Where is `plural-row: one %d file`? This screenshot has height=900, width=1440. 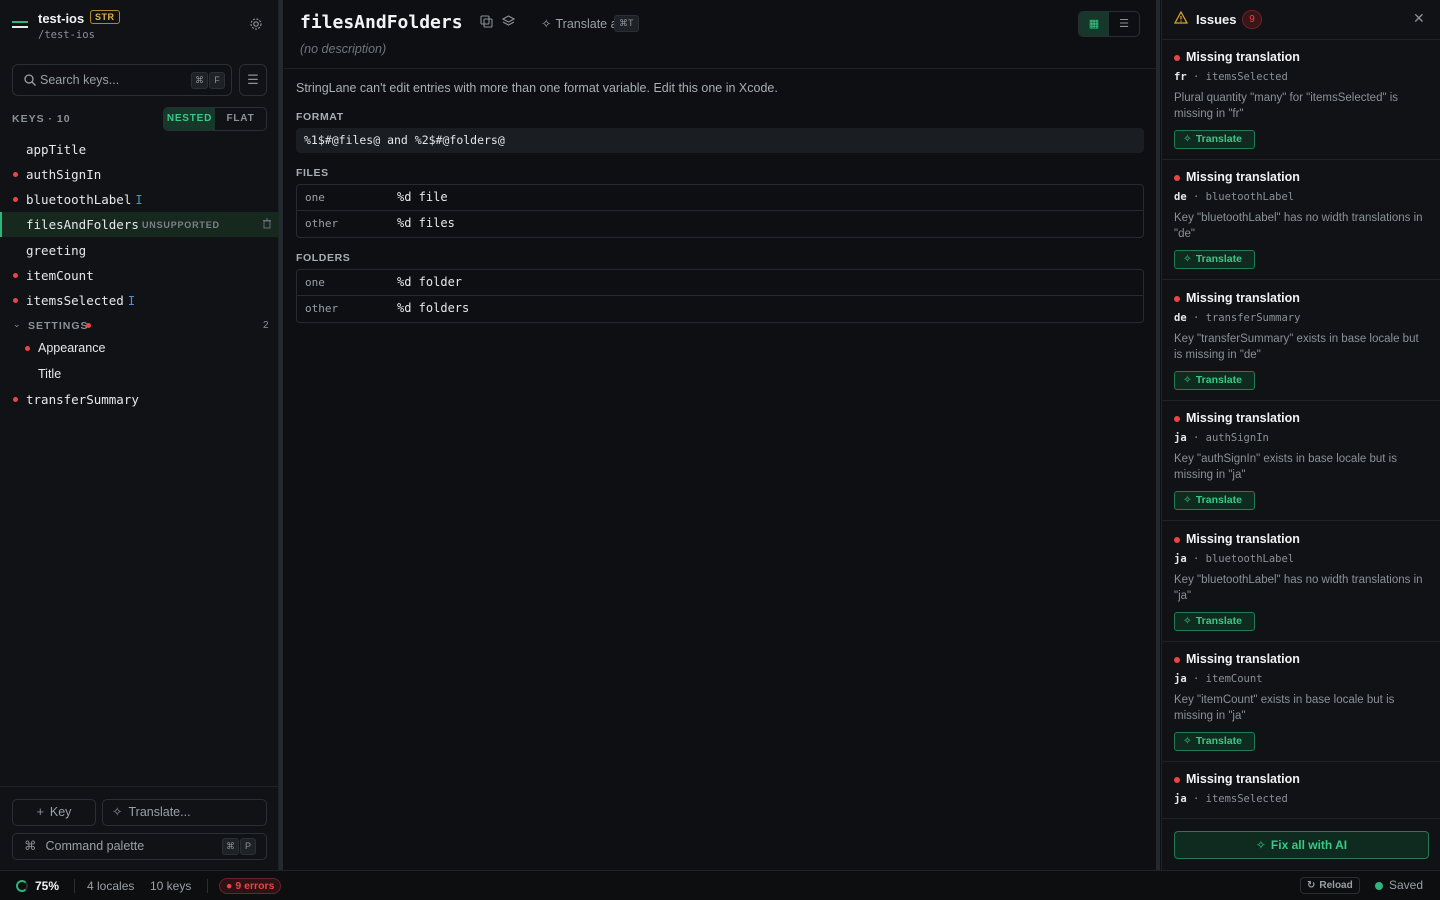 plural-row: one %d file is located at coordinates (720, 198).